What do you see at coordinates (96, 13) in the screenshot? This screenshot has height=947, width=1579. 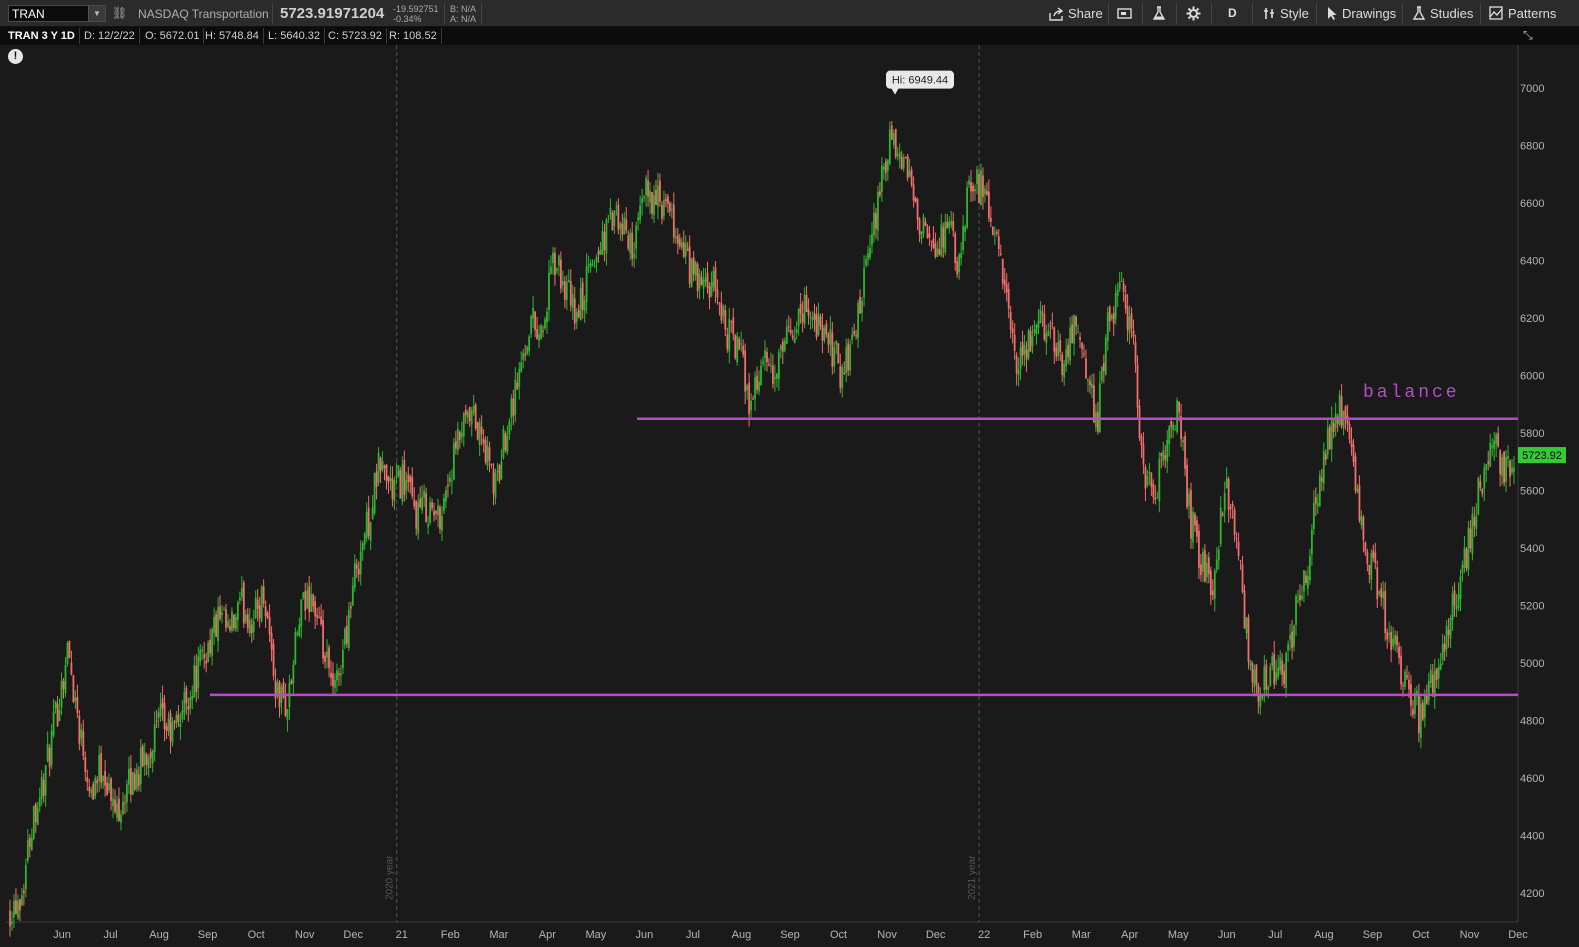 I see `chevron-down-icon: ▼` at bounding box center [96, 13].